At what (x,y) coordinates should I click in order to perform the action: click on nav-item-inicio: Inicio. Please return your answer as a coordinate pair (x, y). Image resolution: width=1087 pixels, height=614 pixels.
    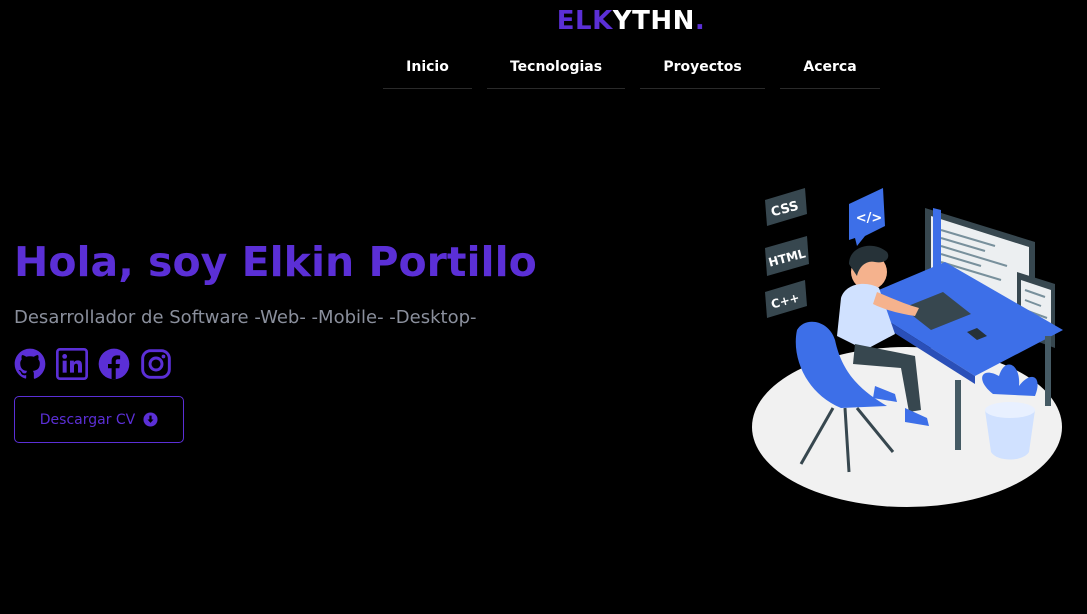
    Looking at the image, I should click on (427, 67).